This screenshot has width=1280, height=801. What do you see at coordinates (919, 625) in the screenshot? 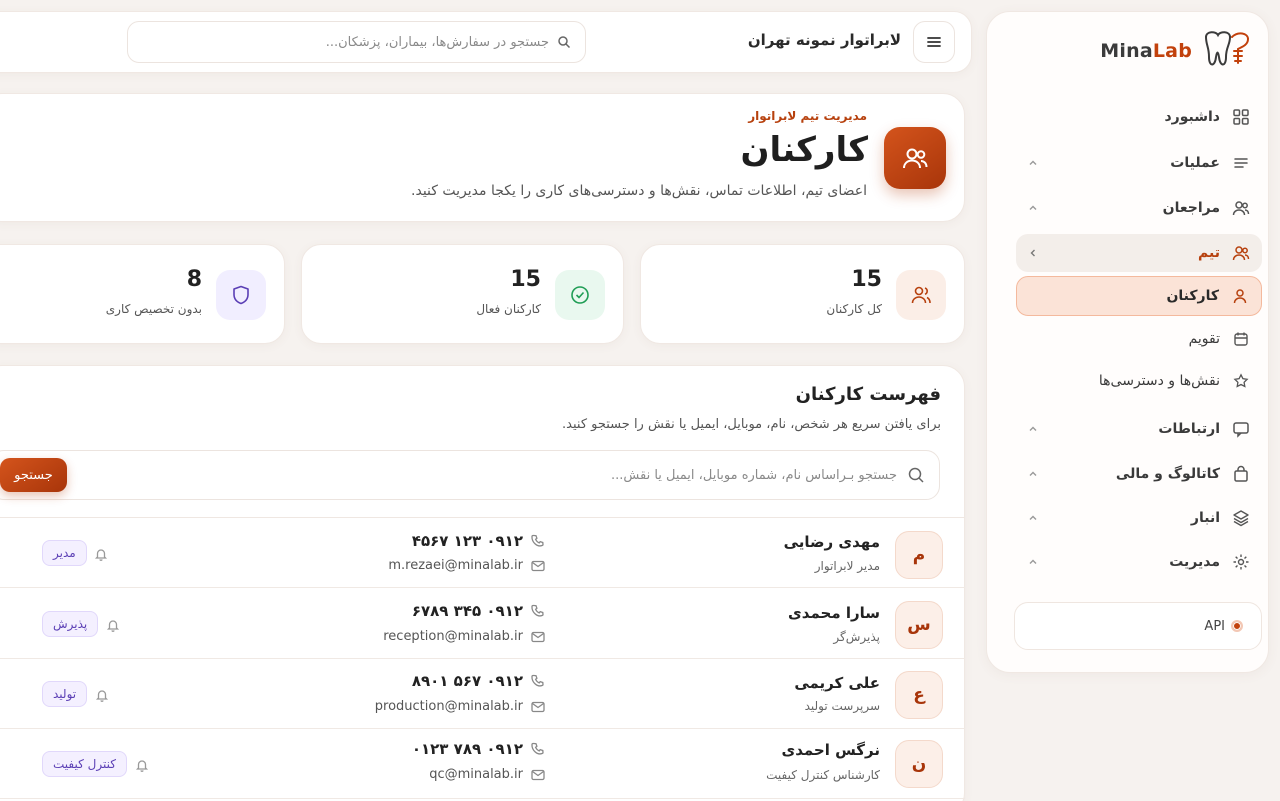
I see `avatar: س` at bounding box center [919, 625].